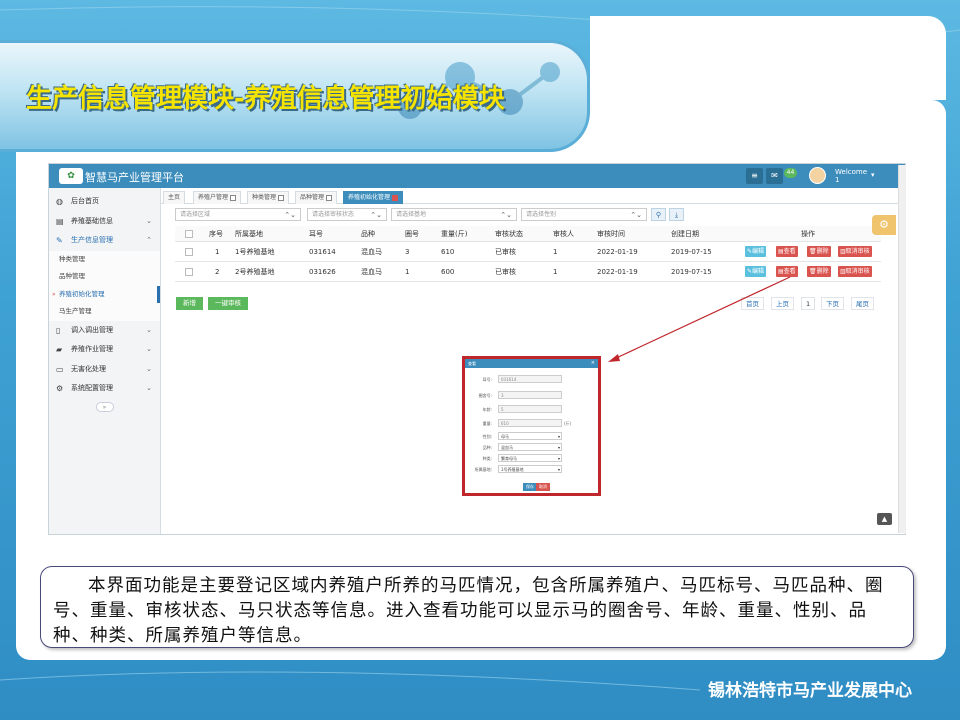  I want to click on sidebar-subitem-init: 养殖初始化管理, so click(104, 294).